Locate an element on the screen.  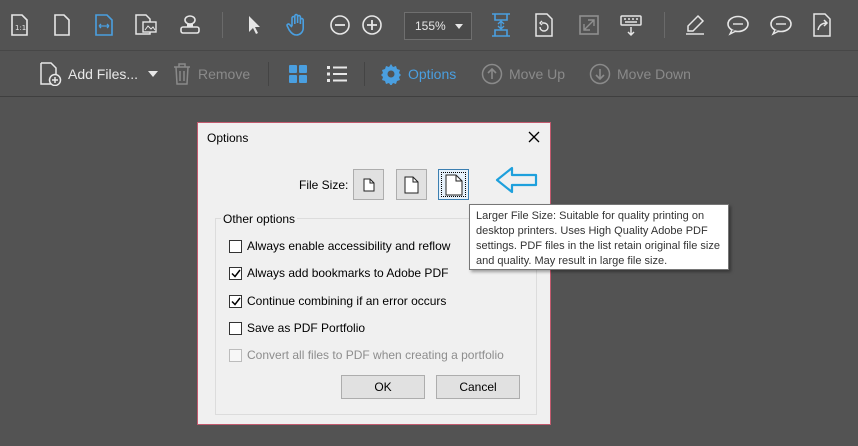
hand-tool-icon is located at coordinates (297, 25).